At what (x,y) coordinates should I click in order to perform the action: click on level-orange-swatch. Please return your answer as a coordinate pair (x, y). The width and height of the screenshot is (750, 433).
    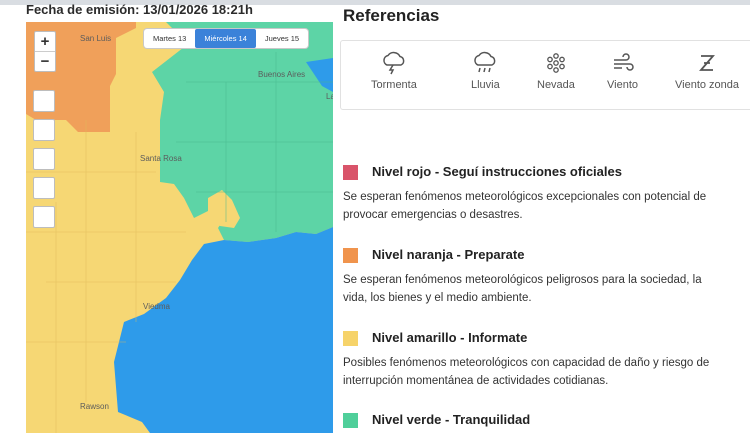
    Looking at the image, I should click on (350, 255).